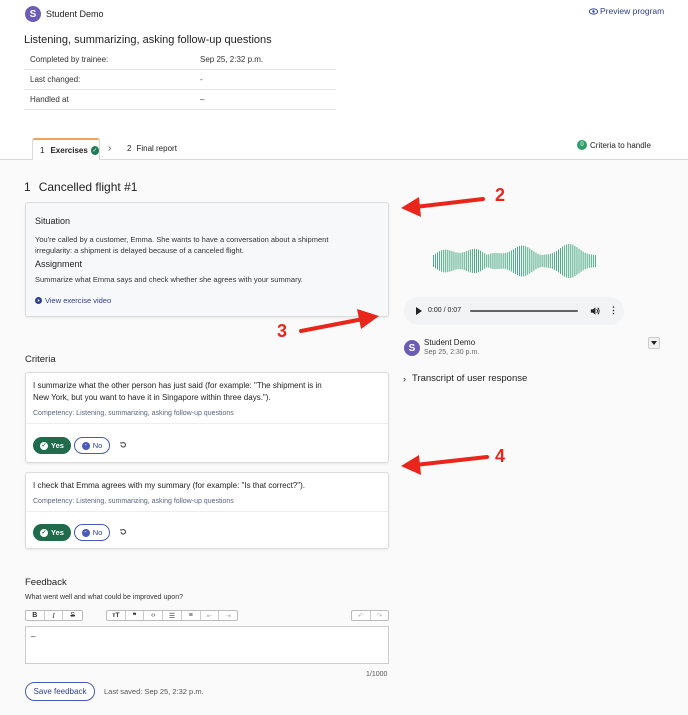  What do you see at coordinates (626, 11) in the screenshot?
I see `preview-program-link: Preview program` at bounding box center [626, 11].